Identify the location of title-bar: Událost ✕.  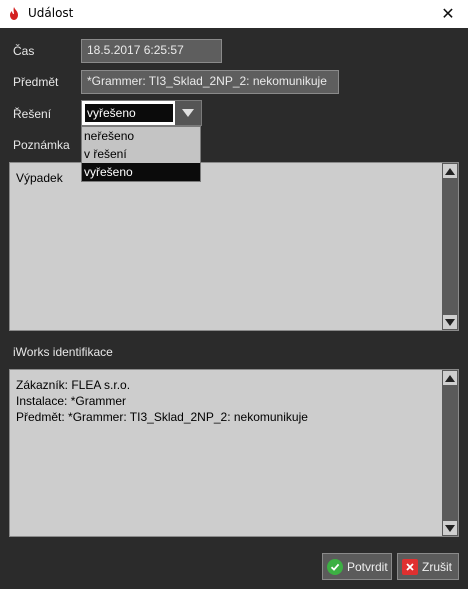
(234, 14).